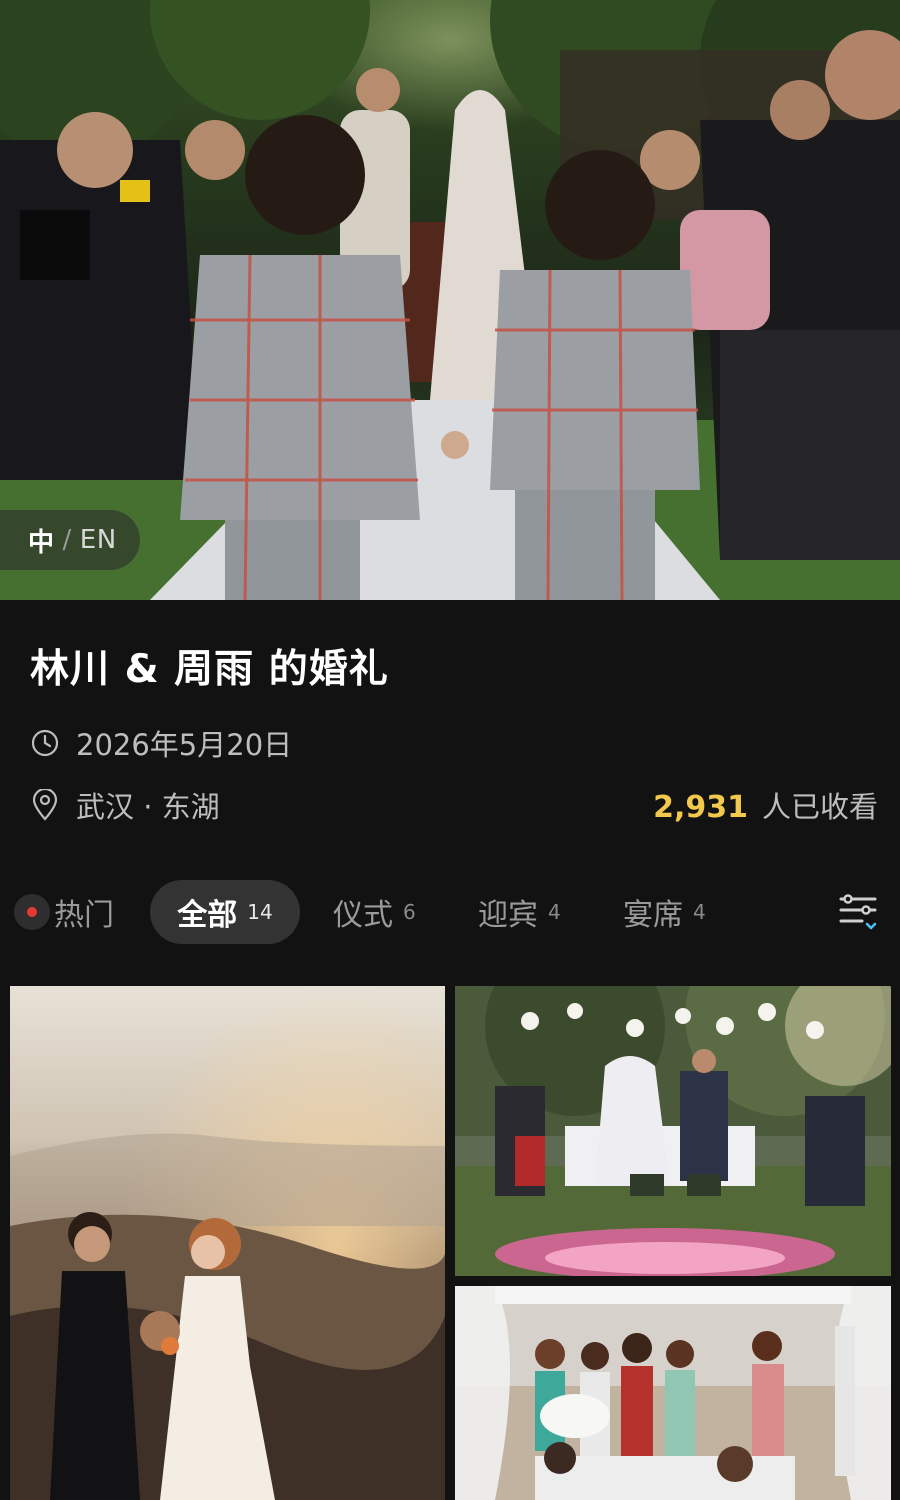 This screenshot has height=1500, width=900. What do you see at coordinates (508, 915) in the screenshot?
I see `tab-label: 迎宾` at bounding box center [508, 915].